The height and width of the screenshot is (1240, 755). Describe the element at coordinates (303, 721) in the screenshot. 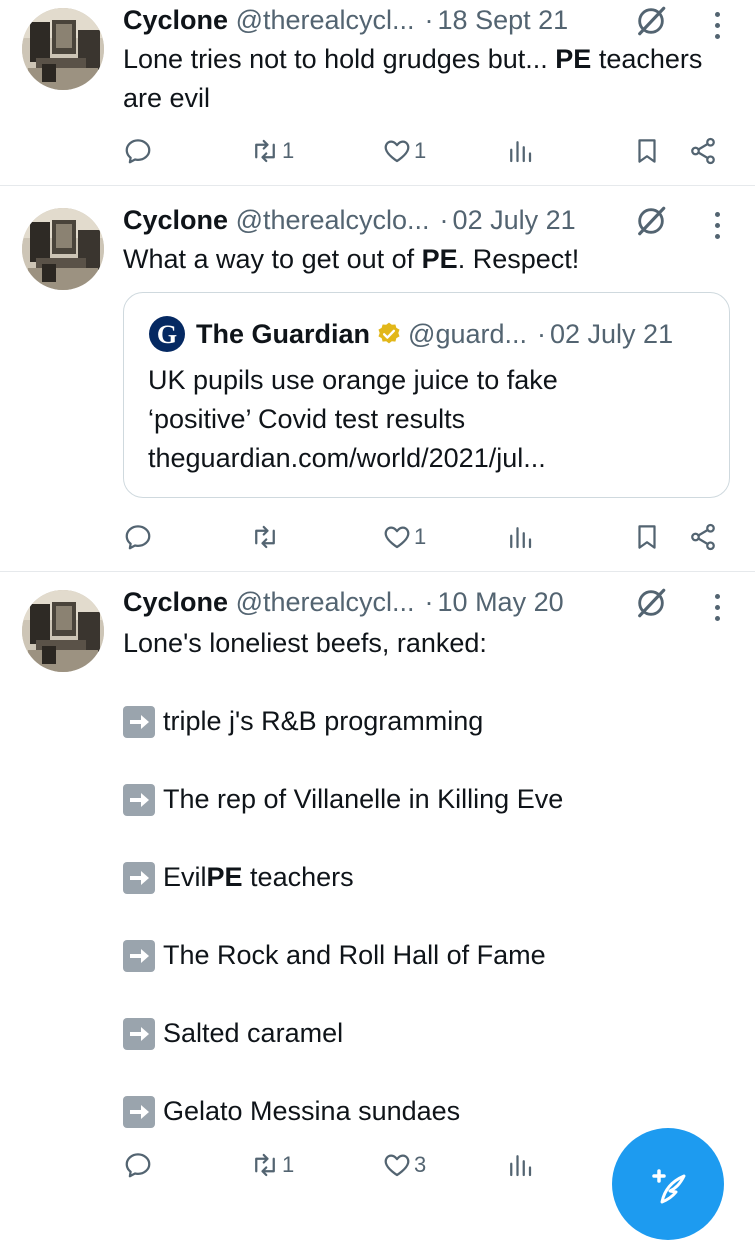

I see `list-item: triple j's R&B programming` at that location.